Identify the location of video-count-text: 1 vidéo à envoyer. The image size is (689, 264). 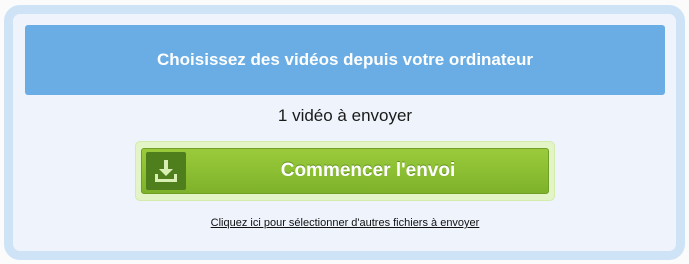
(345, 115).